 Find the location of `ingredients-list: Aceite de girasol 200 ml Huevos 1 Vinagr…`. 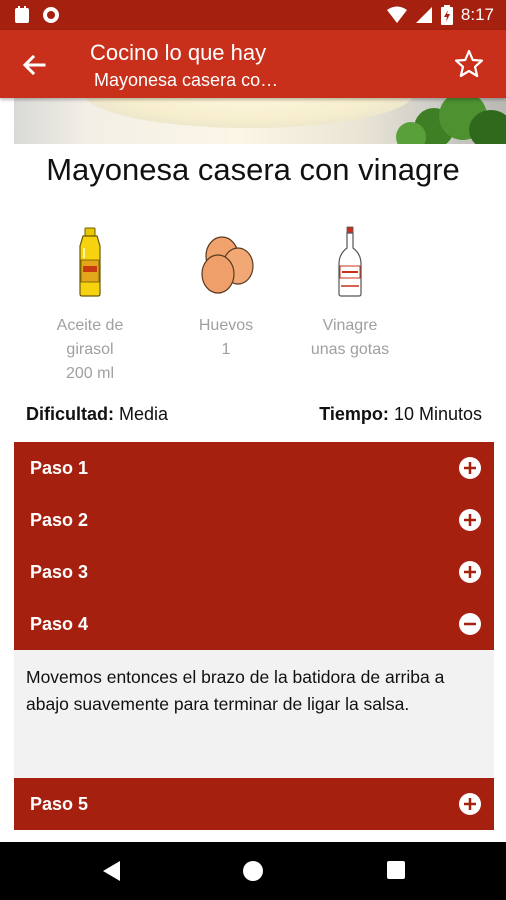

ingredients-list: Aceite de girasol 200 ml Huevos 1 Vinagr… is located at coordinates (230, 311).